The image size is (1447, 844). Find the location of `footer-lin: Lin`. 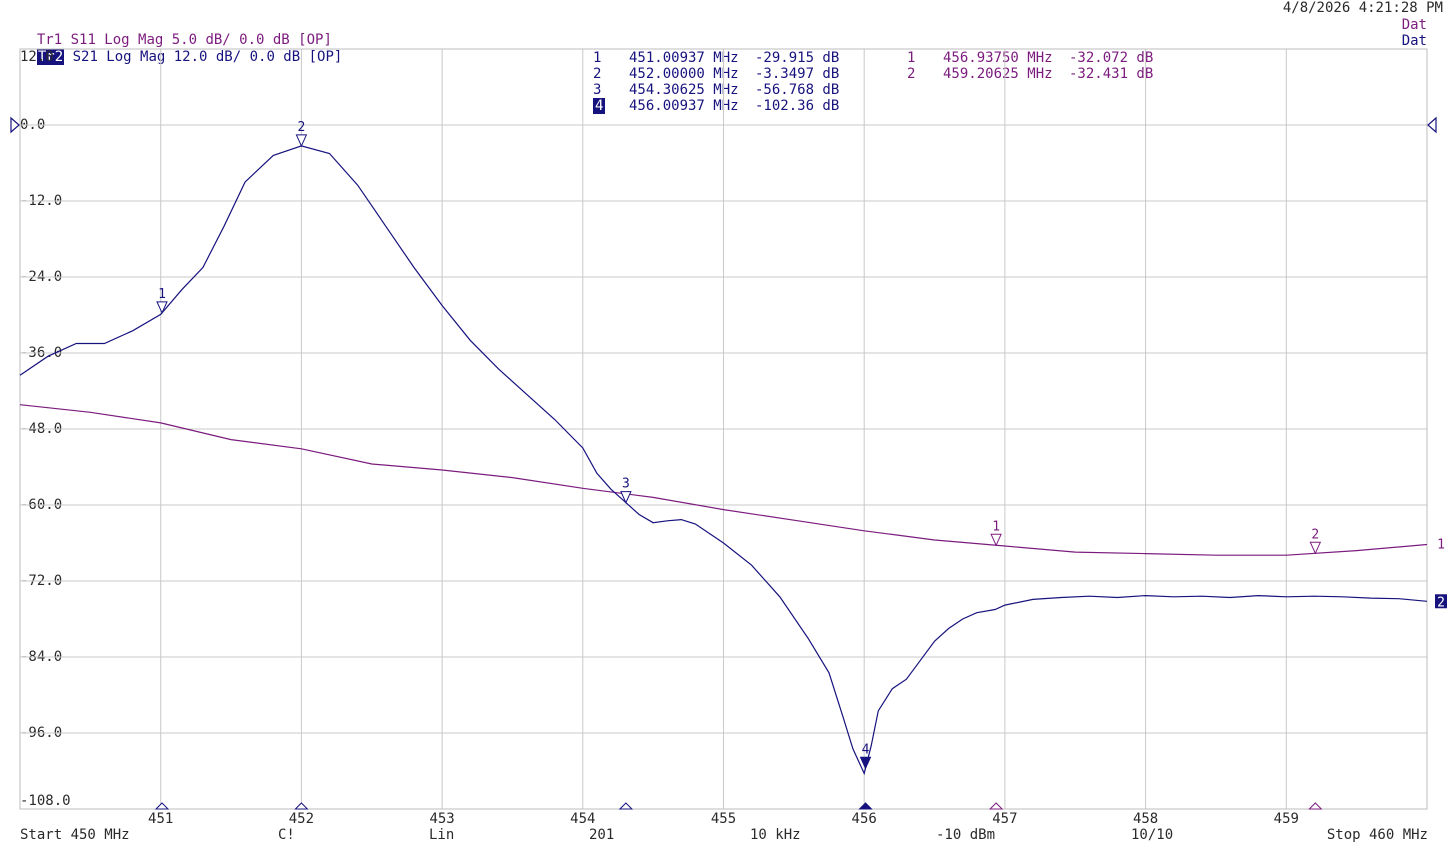

footer-lin: Lin is located at coordinates (441, 835).